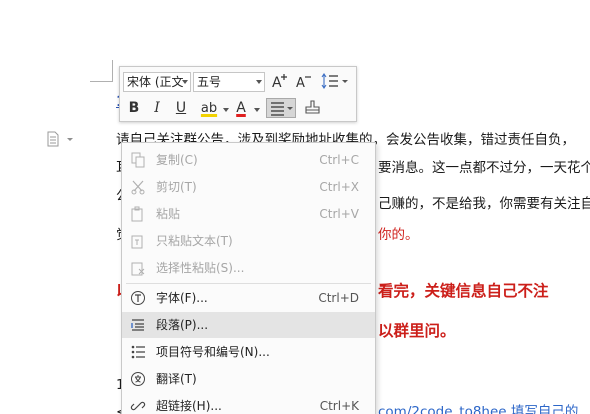 The image size is (590, 414). What do you see at coordinates (138, 352) in the screenshot?
I see `bullets-icon` at bounding box center [138, 352].